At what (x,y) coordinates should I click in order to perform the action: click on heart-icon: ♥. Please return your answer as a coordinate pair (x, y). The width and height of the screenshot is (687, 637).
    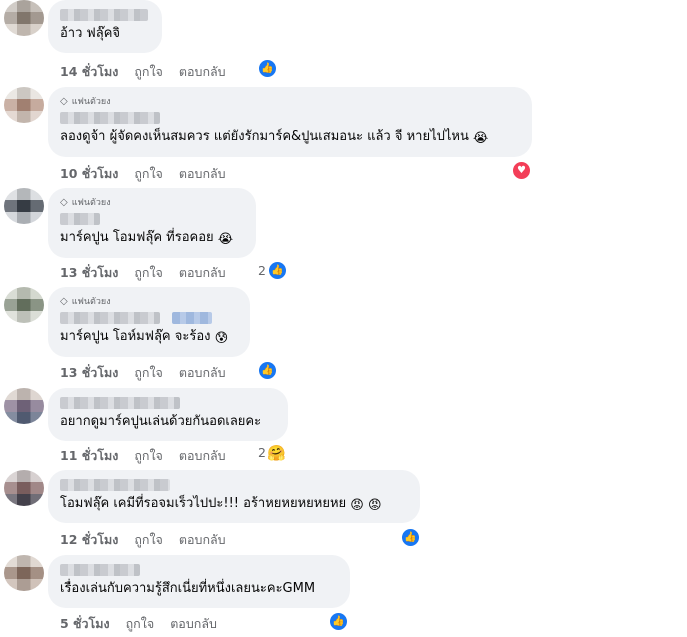
    Looking at the image, I should click on (521, 170).